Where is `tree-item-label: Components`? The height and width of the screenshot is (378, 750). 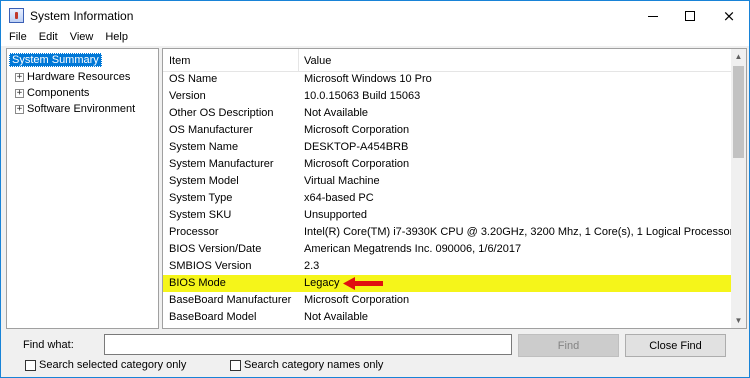 tree-item-label: Components is located at coordinates (58, 93).